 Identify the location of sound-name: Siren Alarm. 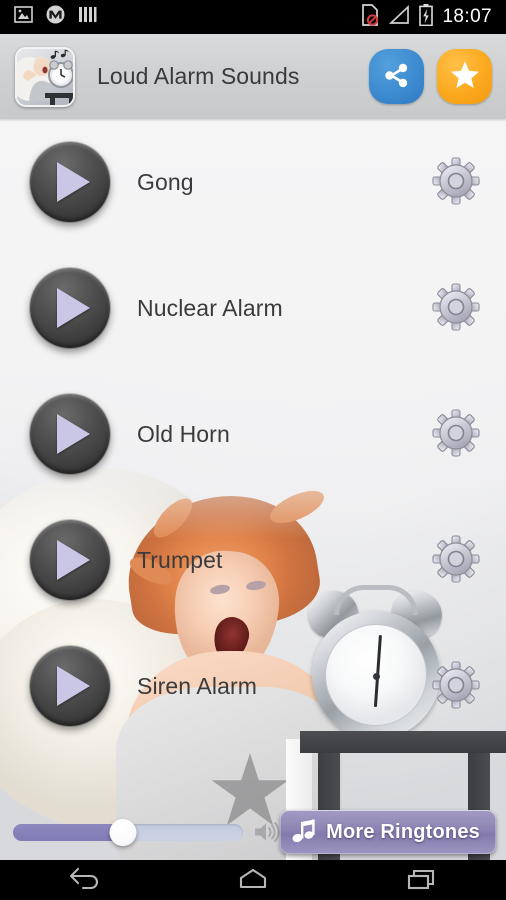
(197, 685).